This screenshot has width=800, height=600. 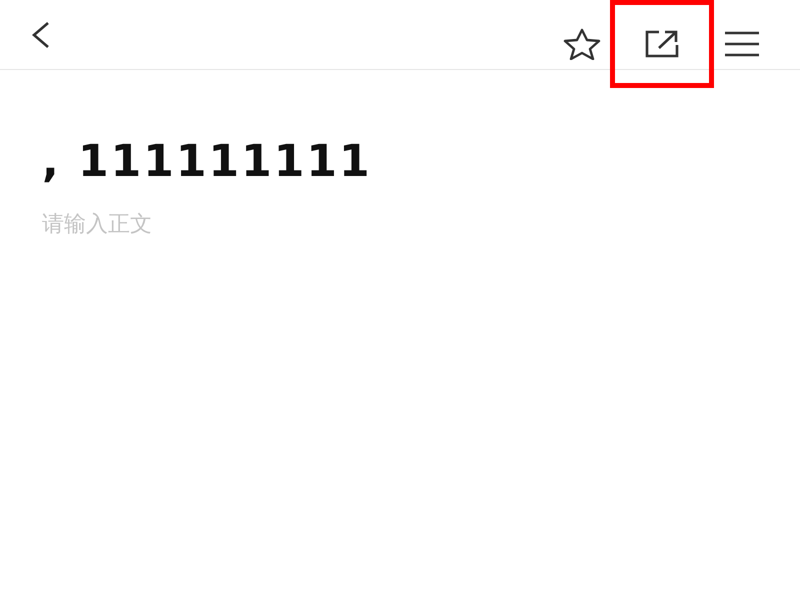 I want to click on back-icon, so click(x=40, y=34).